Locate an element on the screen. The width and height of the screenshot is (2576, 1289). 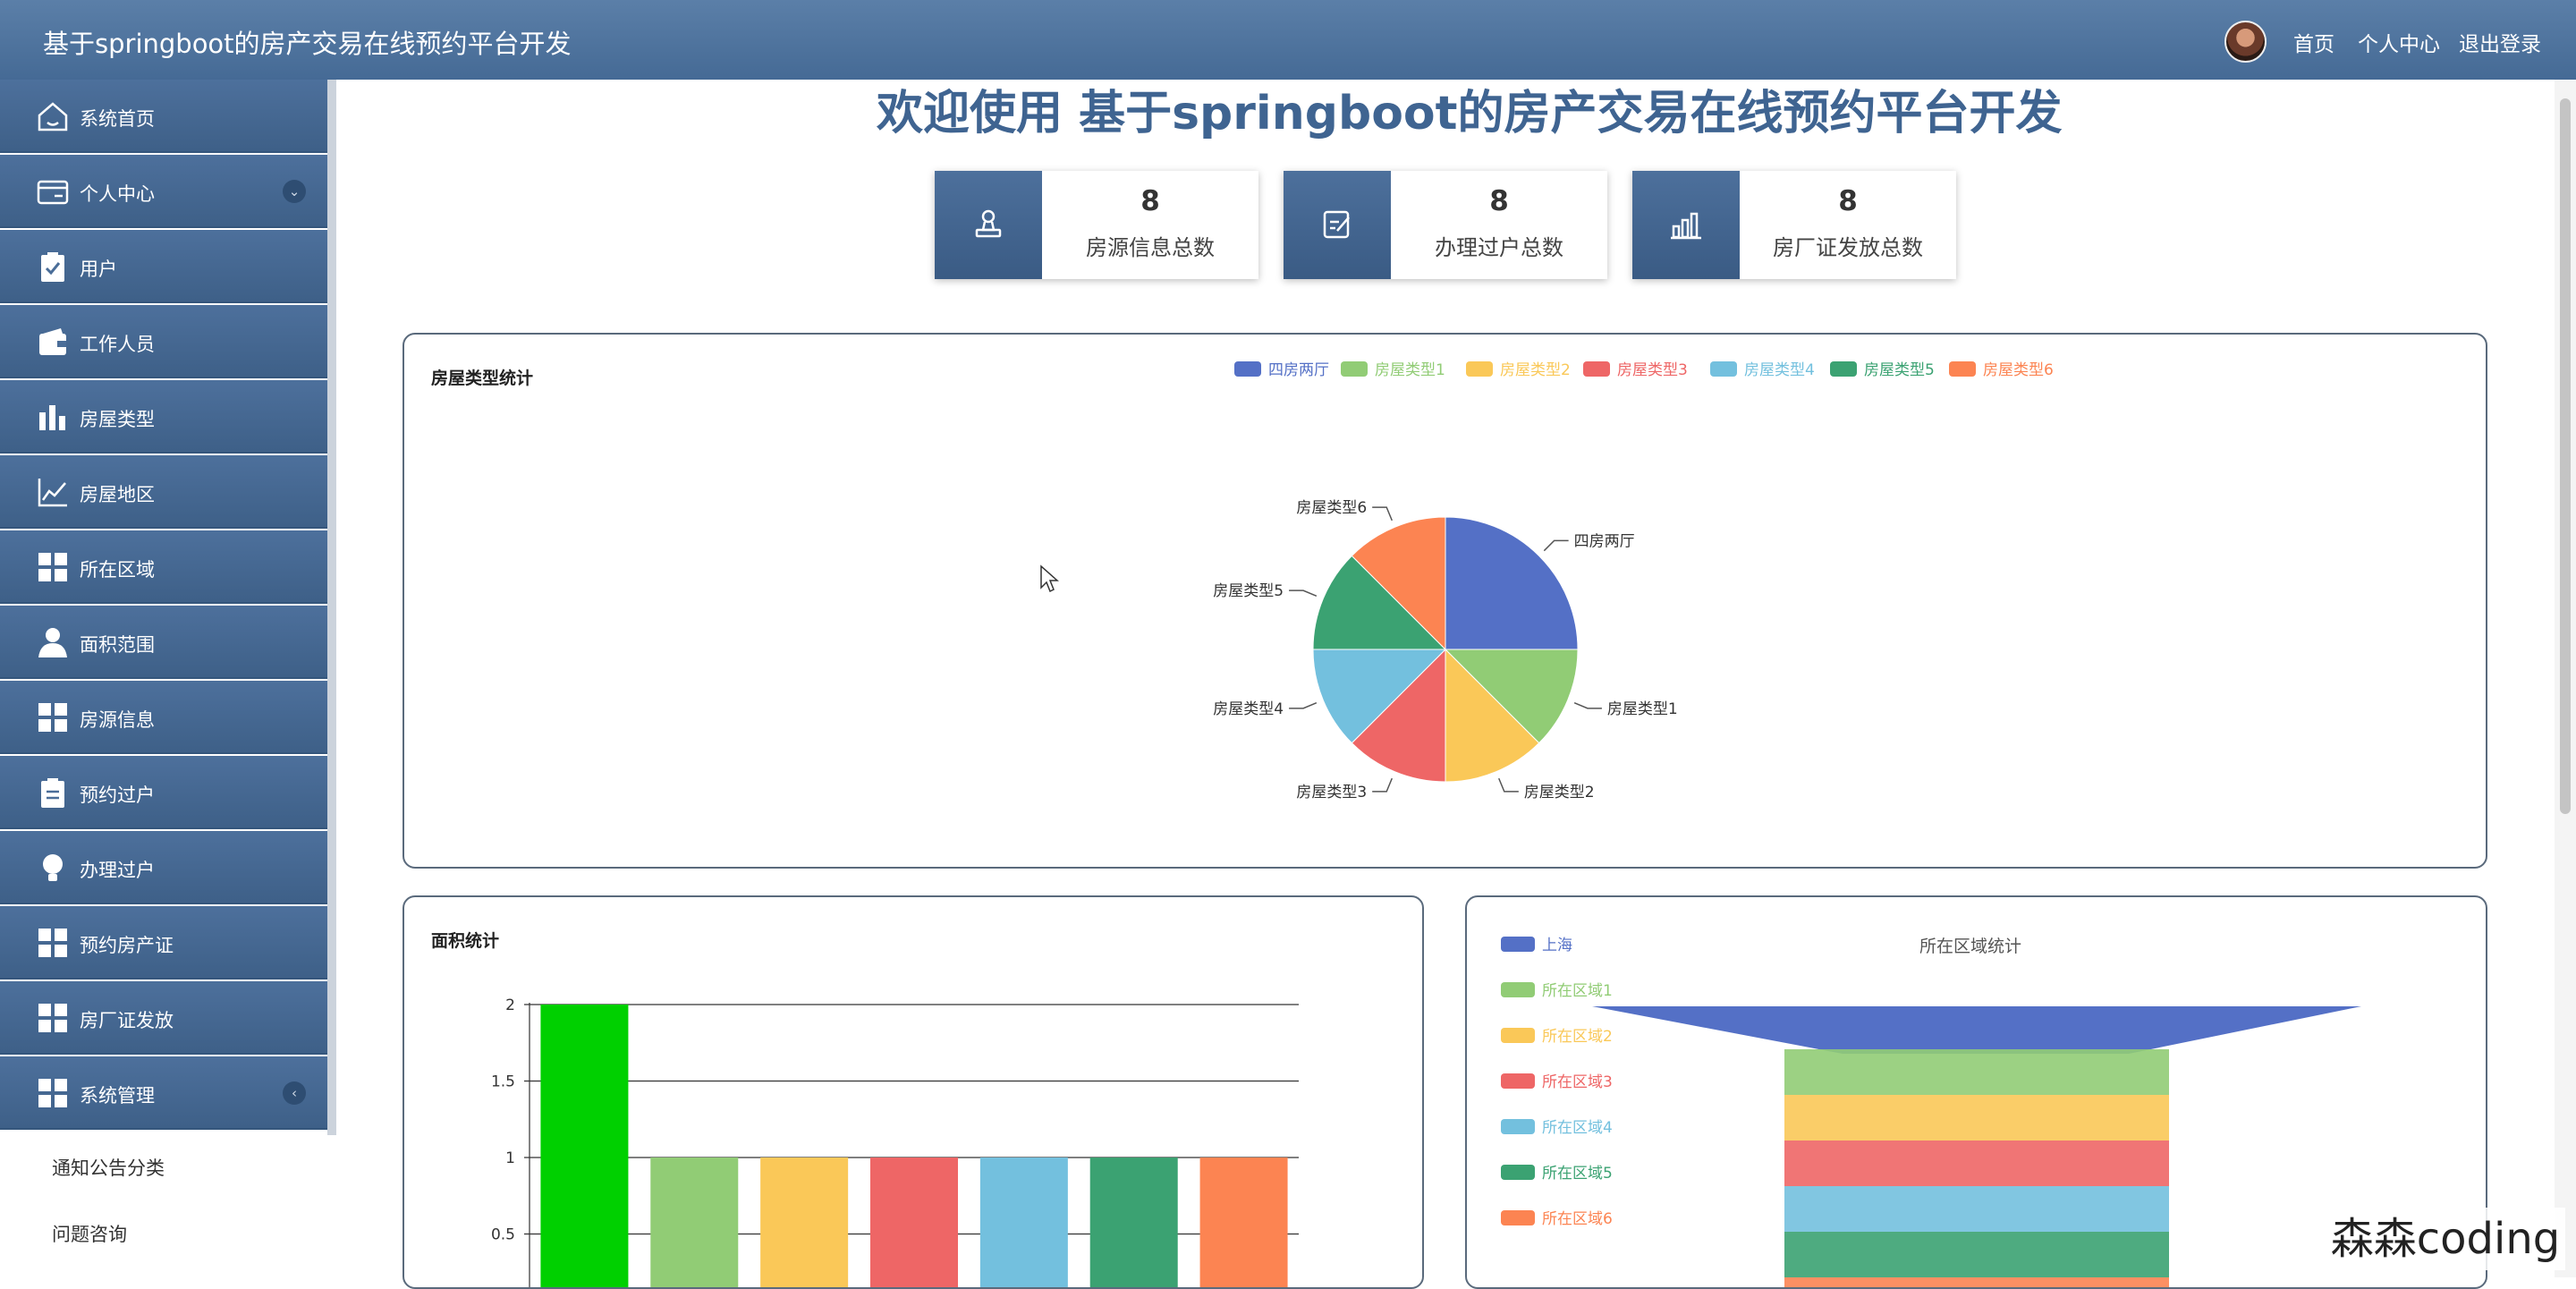
sidebar-item-label: 系统首页 is located at coordinates (117, 119).